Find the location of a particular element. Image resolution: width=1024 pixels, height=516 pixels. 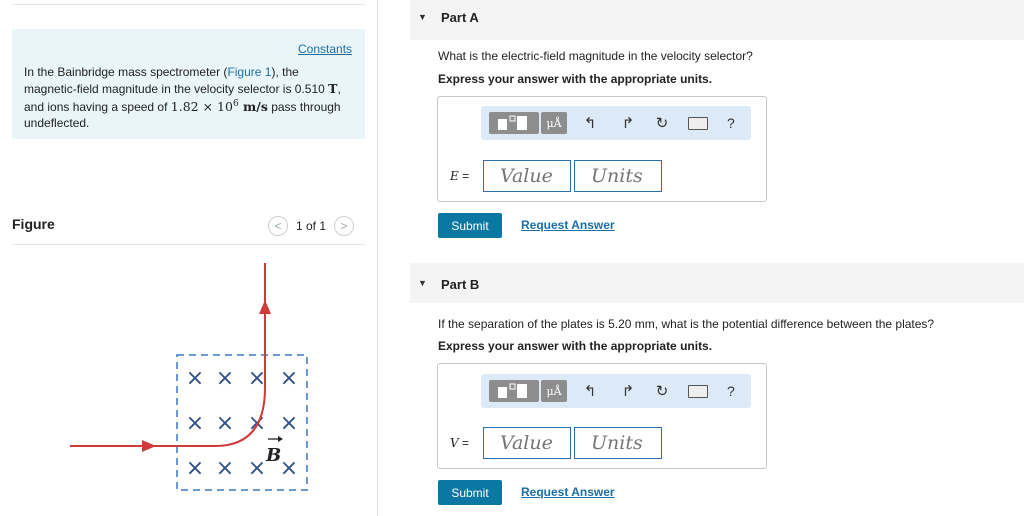

part-a-header: ▼ Part A is located at coordinates (717, 20).